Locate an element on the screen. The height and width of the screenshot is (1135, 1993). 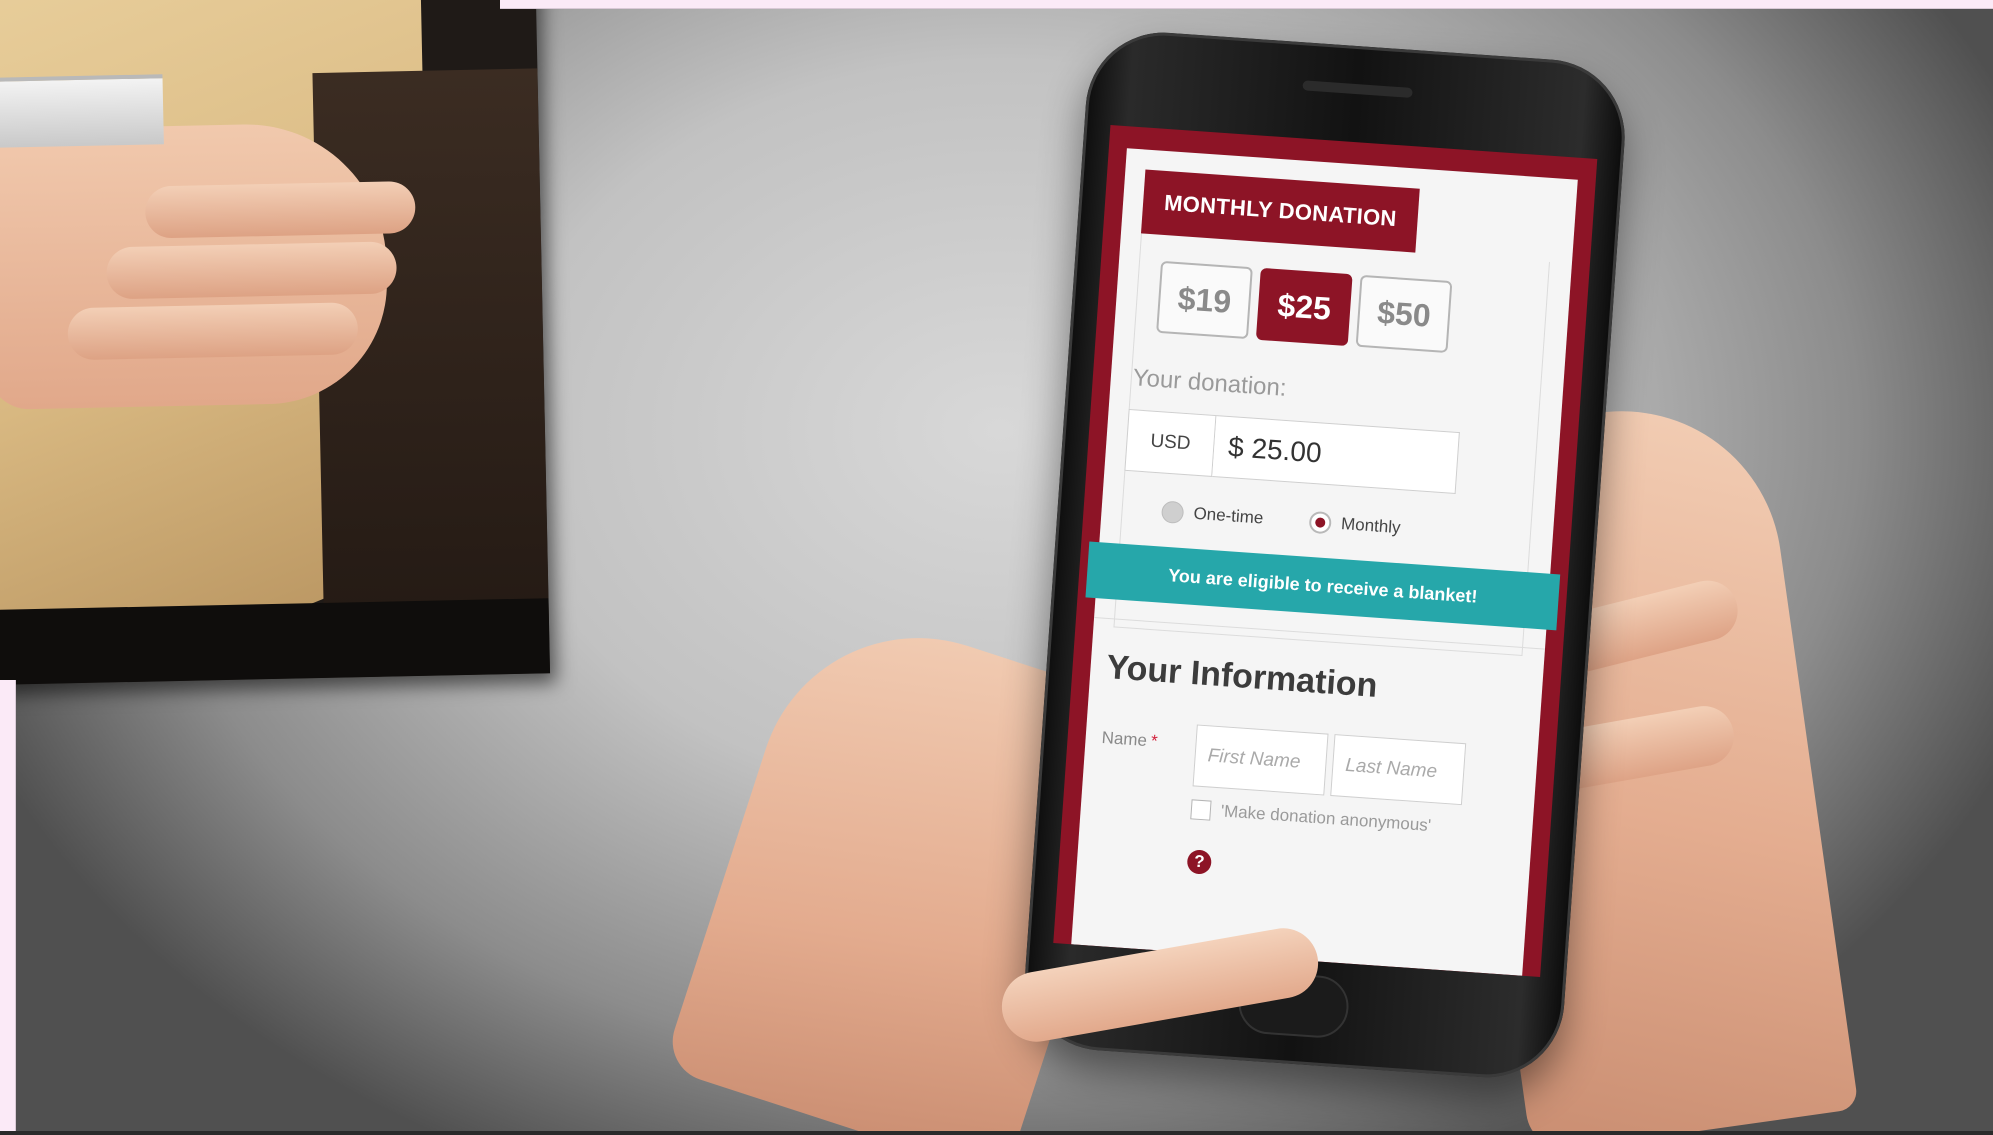
checkbox-icon-anonymous is located at coordinates (1201, 810).